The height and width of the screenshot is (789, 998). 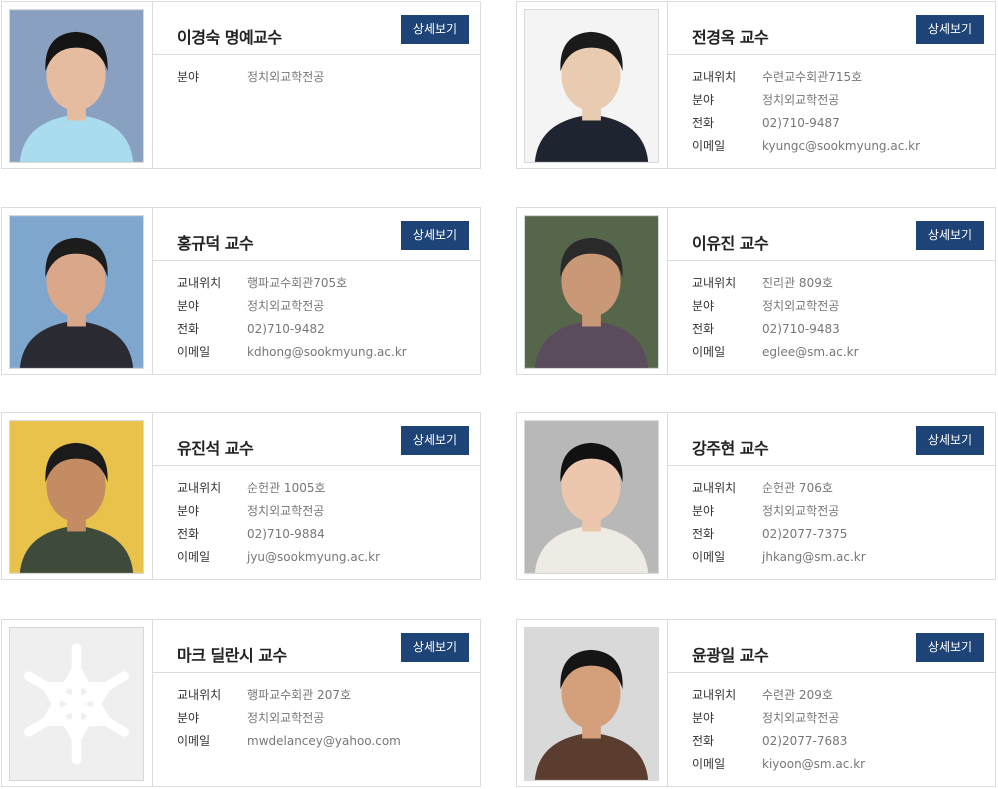 What do you see at coordinates (814, 557) in the screenshot?
I see `info-value: jhkang@sm.ac.kr` at bounding box center [814, 557].